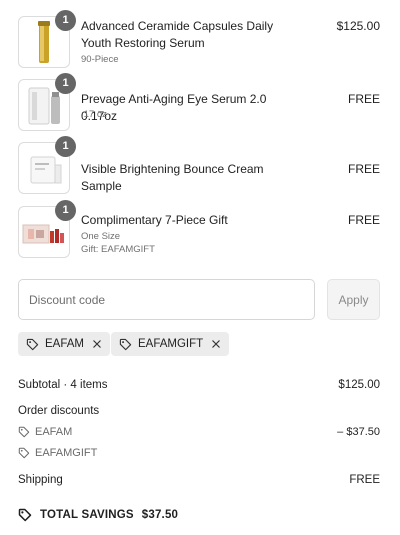 This screenshot has height=535, width=400. What do you see at coordinates (66, 453) in the screenshot?
I see `discount-code: EAFAMGIFT` at bounding box center [66, 453].